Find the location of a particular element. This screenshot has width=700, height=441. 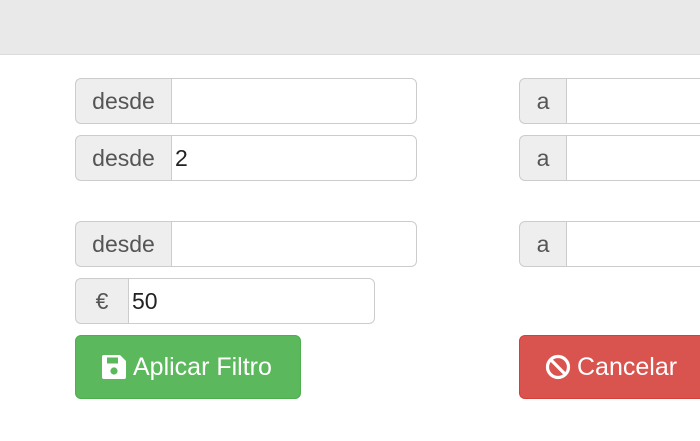

cancel-button: Cancelar is located at coordinates (609, 367).